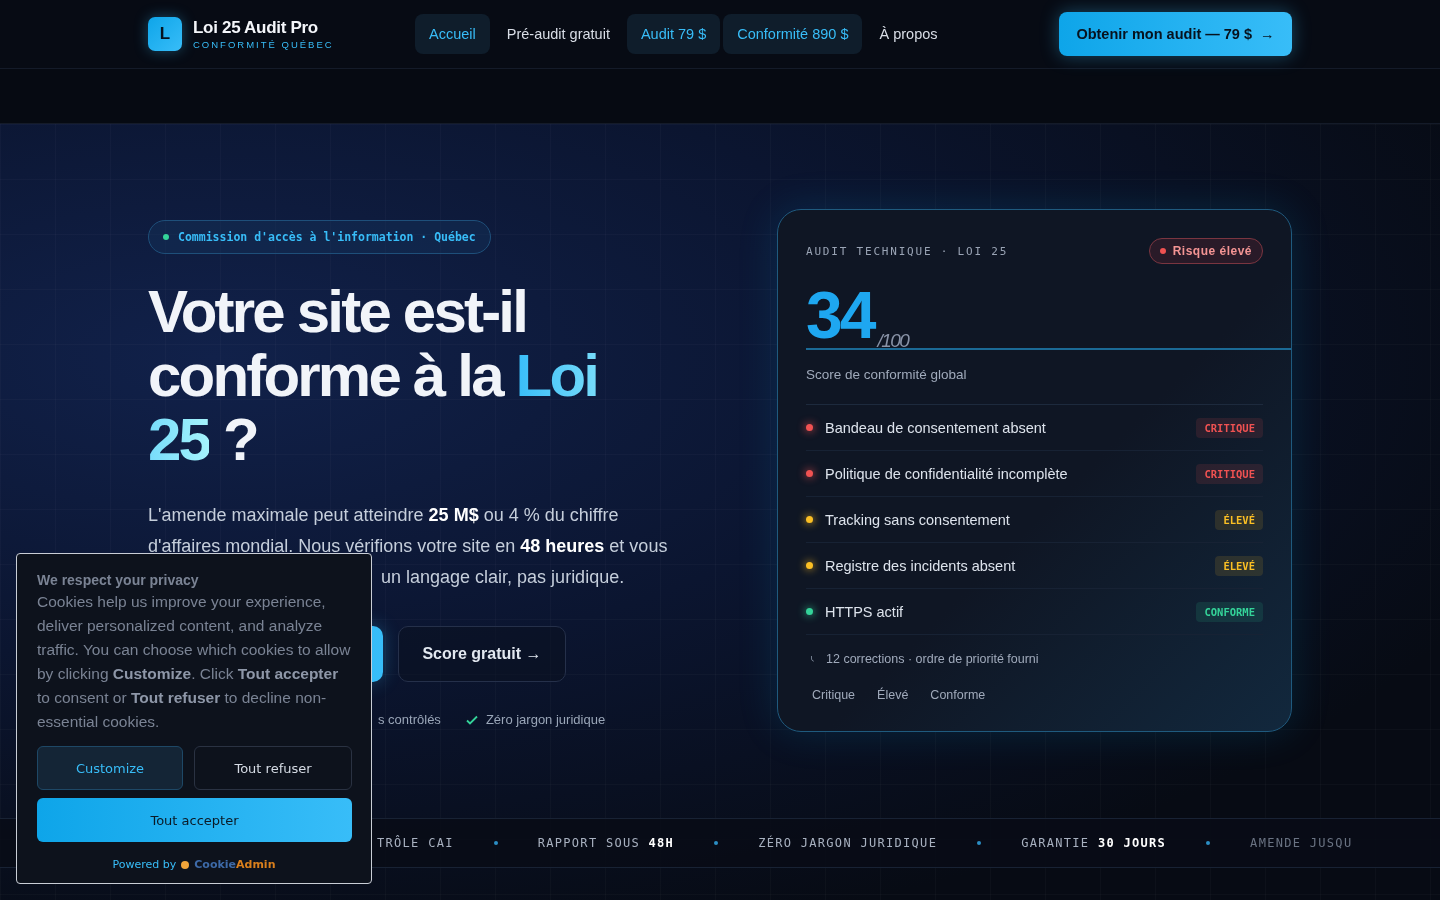 This screenshot has height=900, width=1440. Describe the element at coordinates (165, 34) in the screenshot. I see `logo-icon: L` at that location.